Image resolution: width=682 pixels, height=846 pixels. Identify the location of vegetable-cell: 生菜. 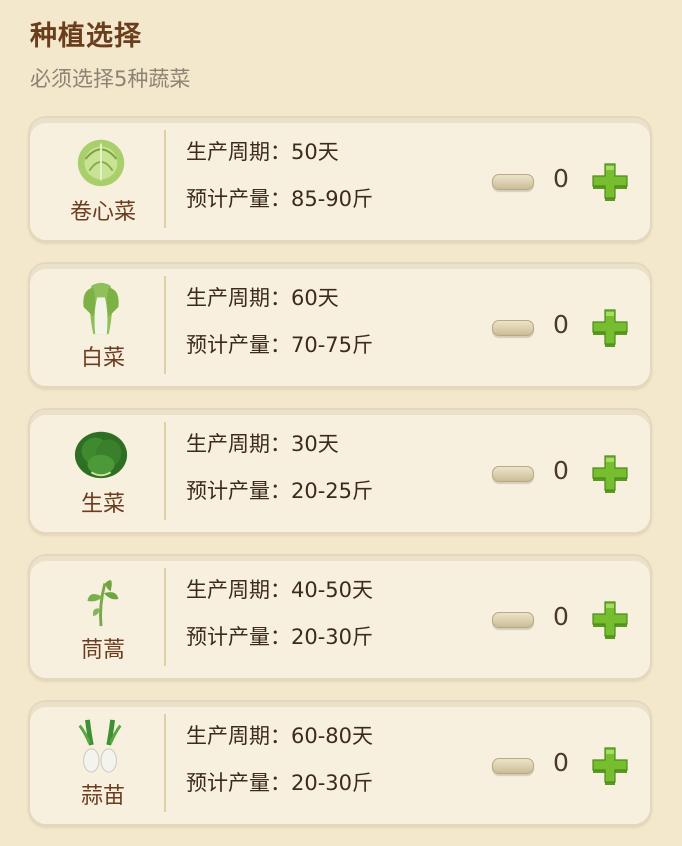
(97, 471).